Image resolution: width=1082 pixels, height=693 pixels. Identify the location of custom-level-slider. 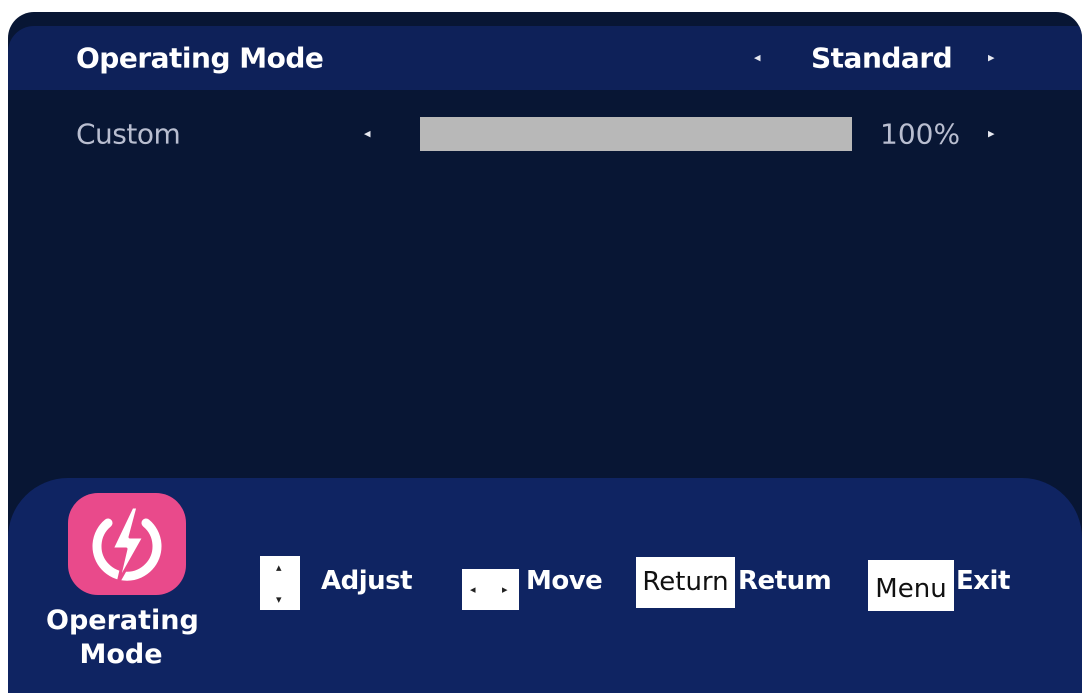
(636, 134).